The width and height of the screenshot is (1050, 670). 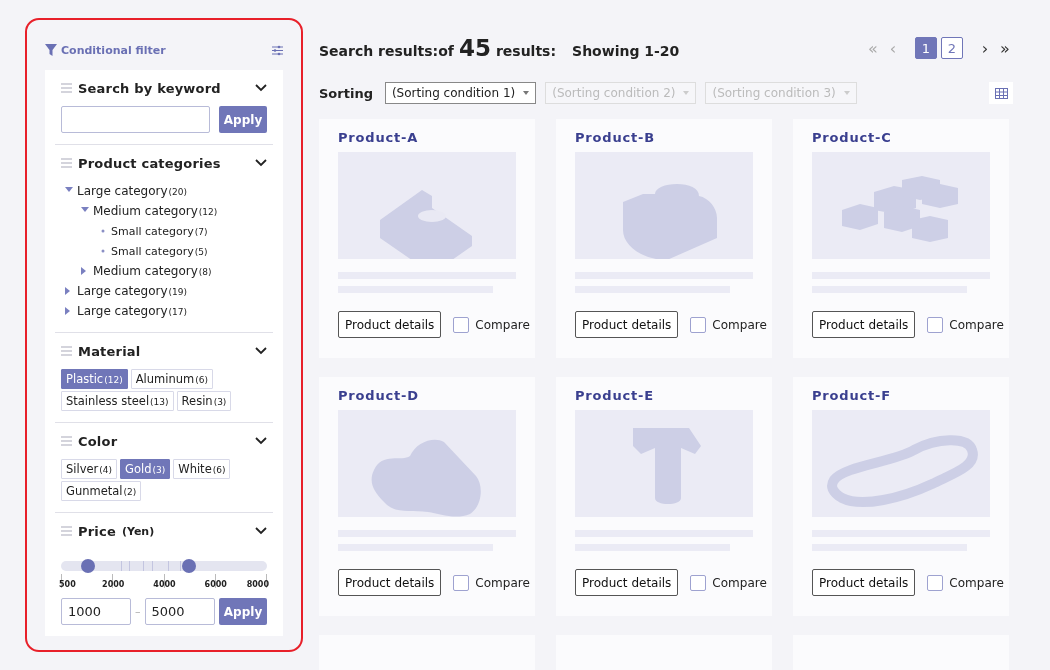 What do you see at coordinates (474, 48) in the screenshot?
I see `results-count: 45` at bounding box center [474, 48].